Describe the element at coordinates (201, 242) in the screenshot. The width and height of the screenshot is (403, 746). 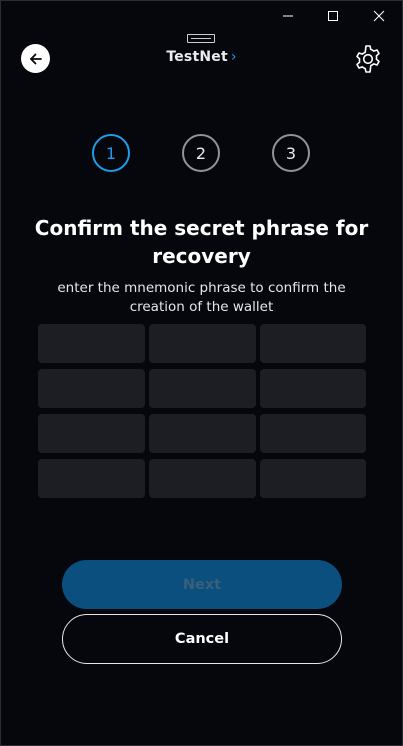
I see `page-title: Confirm the secret phrase for recovery` at that location.